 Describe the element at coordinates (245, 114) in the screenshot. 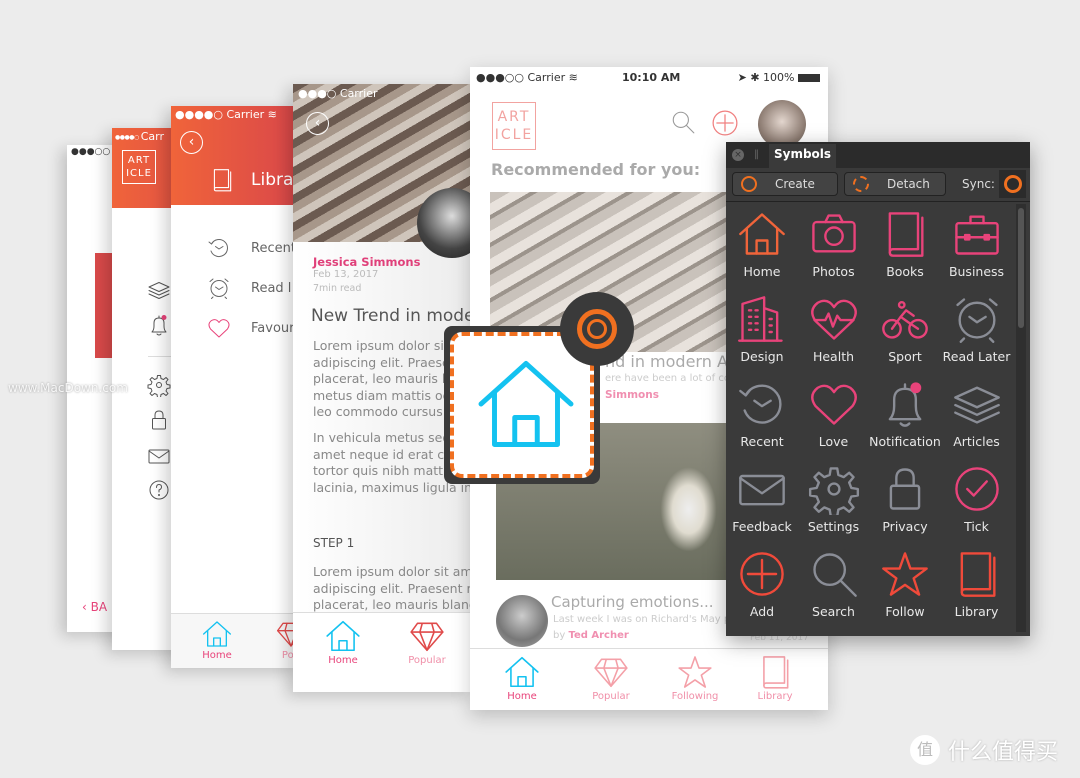

I see `carrier-label: Carrier` at that location.